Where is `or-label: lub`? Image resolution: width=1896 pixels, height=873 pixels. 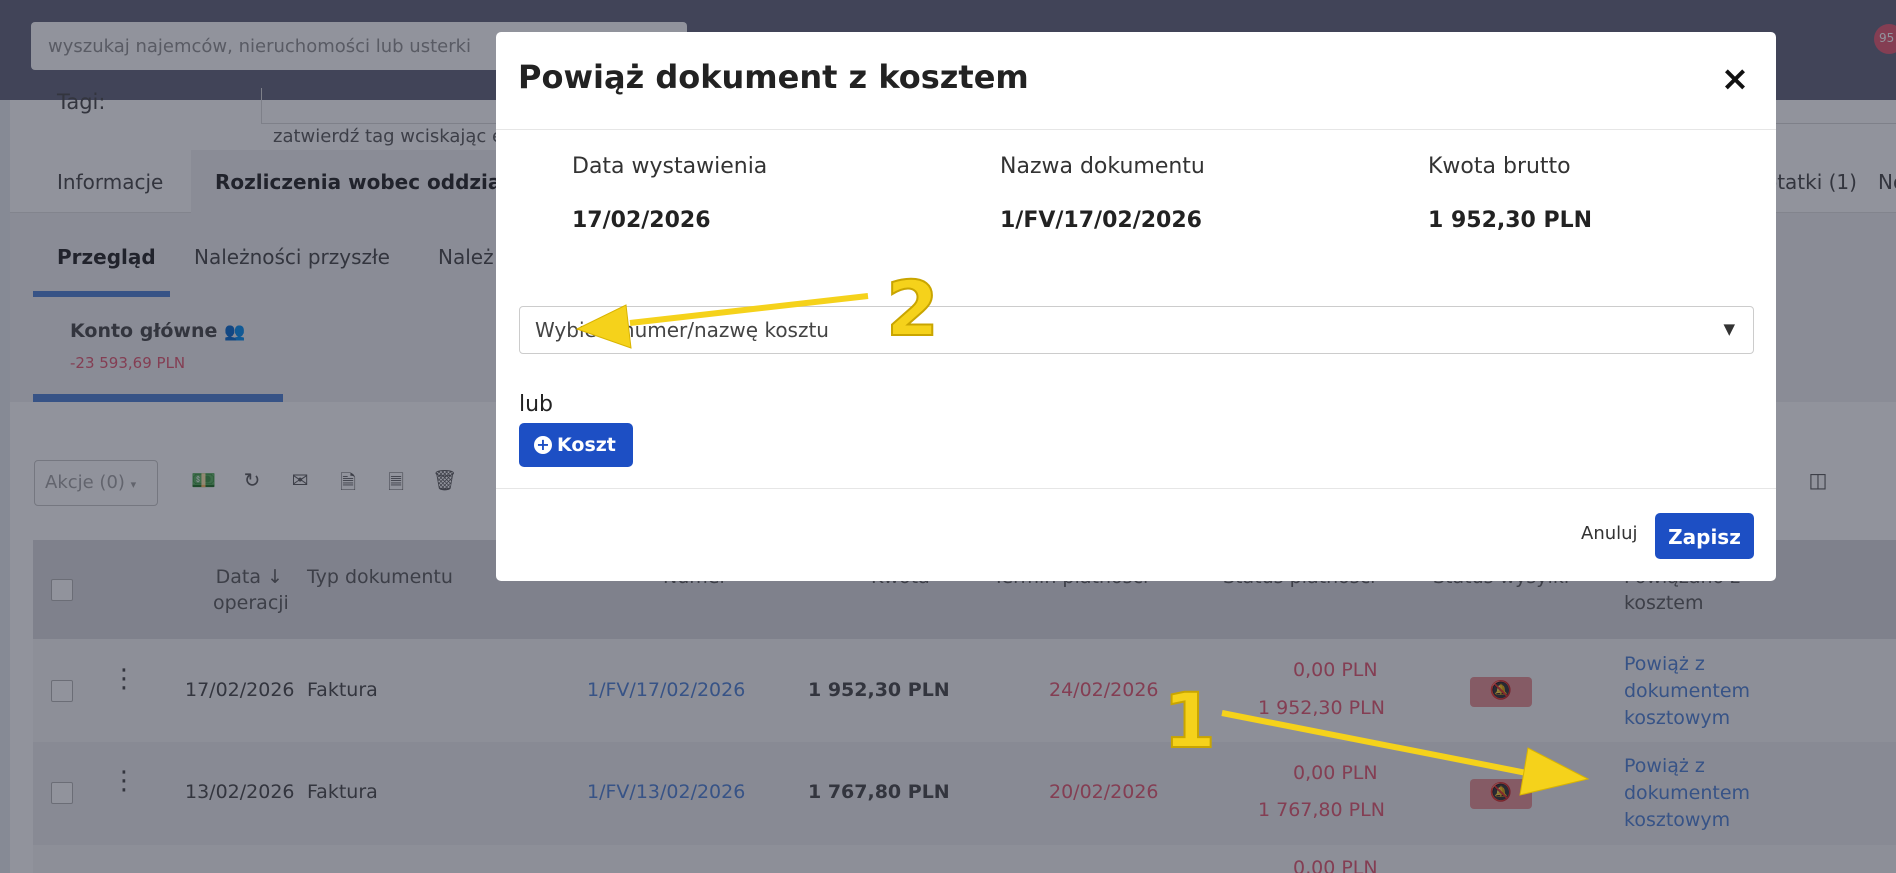 or-label: lub is located at coordinates (536, 404).